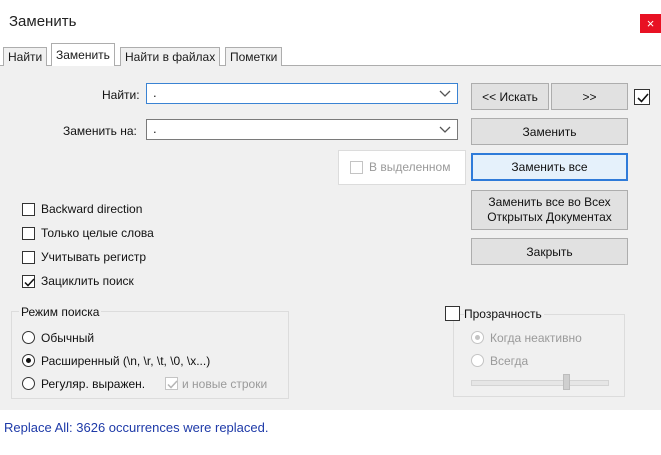 This screenshot has width=661, height=455. What do you see at coordinates (83, 54) in the screenshot?
I see `tab-replace: Заменить` at bounding box center [83, 54].